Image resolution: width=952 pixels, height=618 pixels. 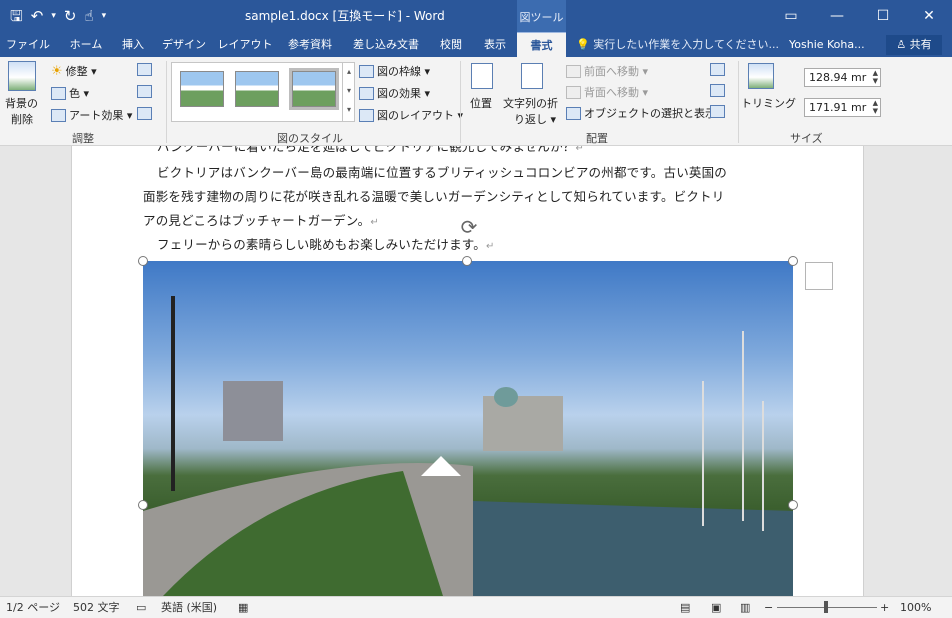 What do you see at coordinates (83, 138) in the screenshot?
I see `adjust-group-label: 調整` at bounding box center [83, 138].